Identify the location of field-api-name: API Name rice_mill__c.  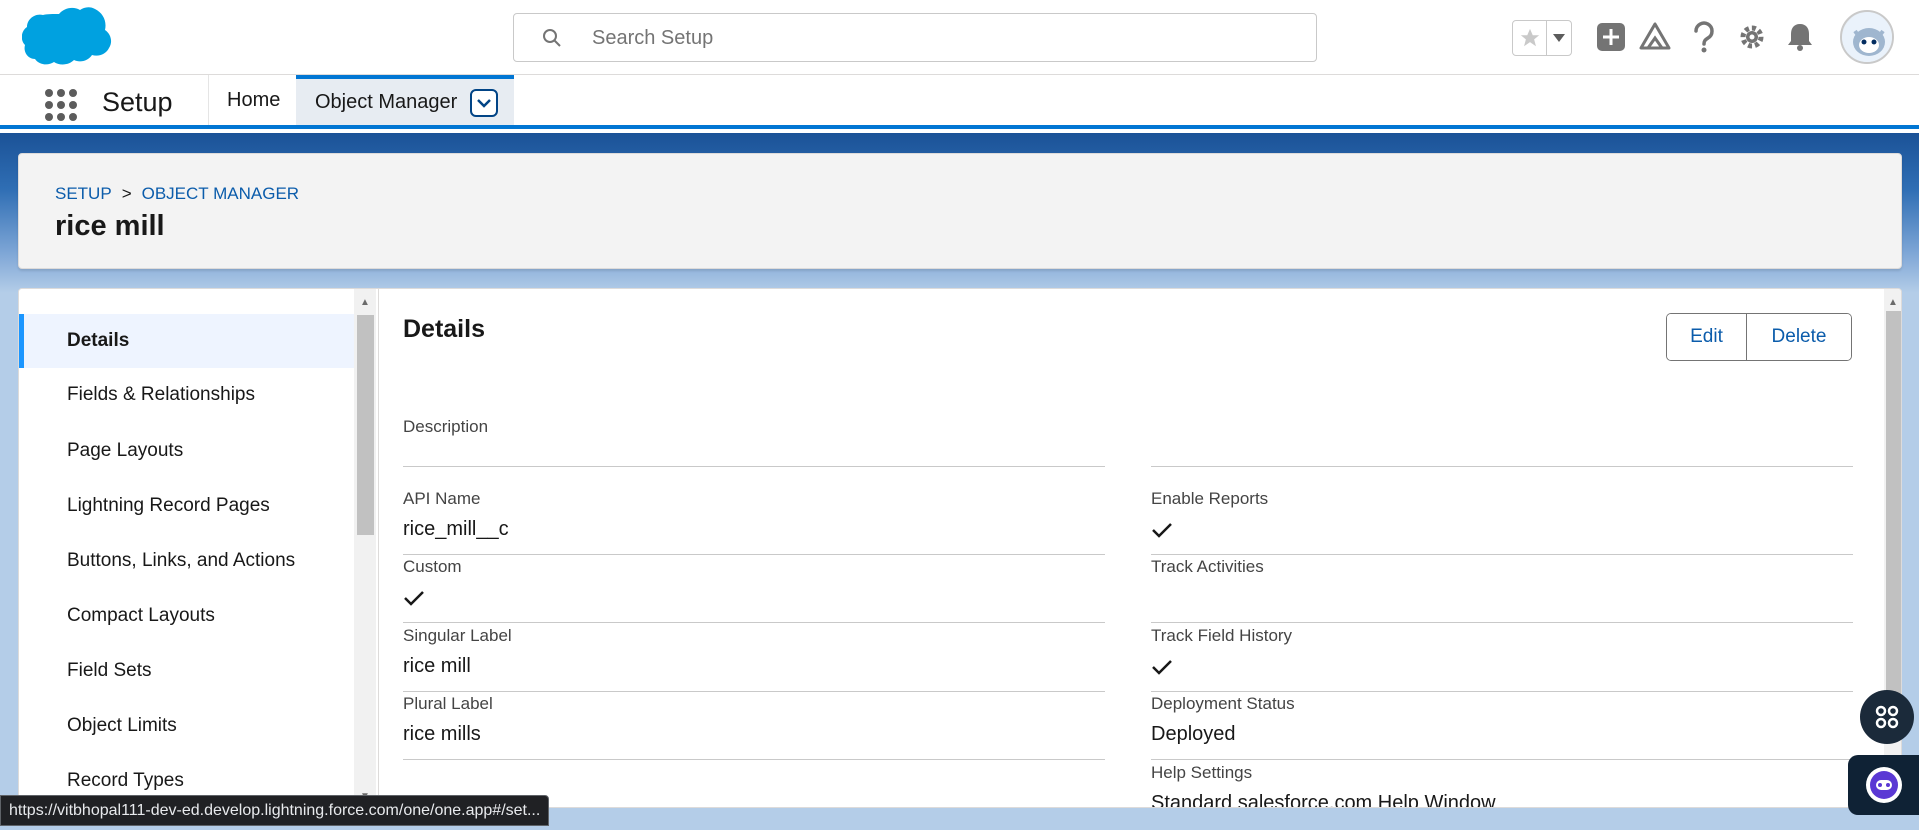
(754, 522).